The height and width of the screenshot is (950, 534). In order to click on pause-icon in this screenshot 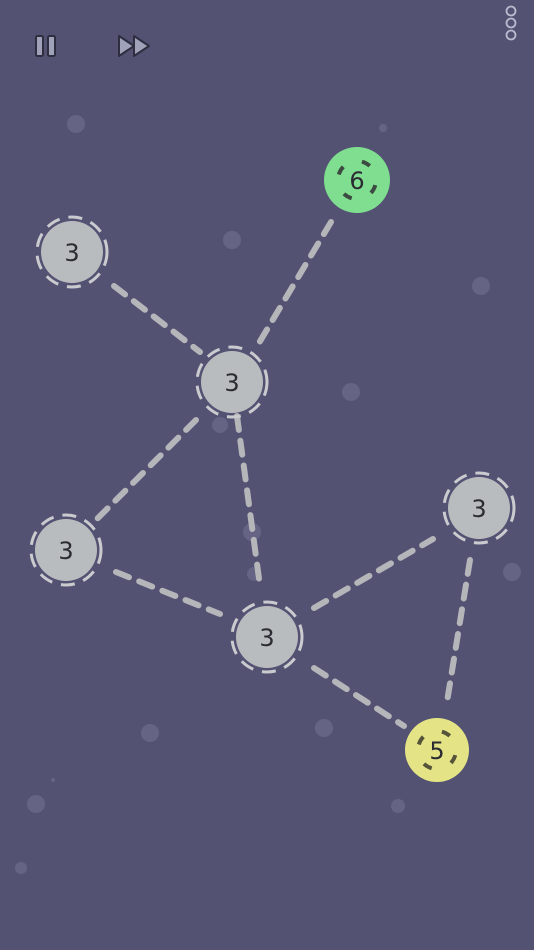, I will do `click(45, 46)`.